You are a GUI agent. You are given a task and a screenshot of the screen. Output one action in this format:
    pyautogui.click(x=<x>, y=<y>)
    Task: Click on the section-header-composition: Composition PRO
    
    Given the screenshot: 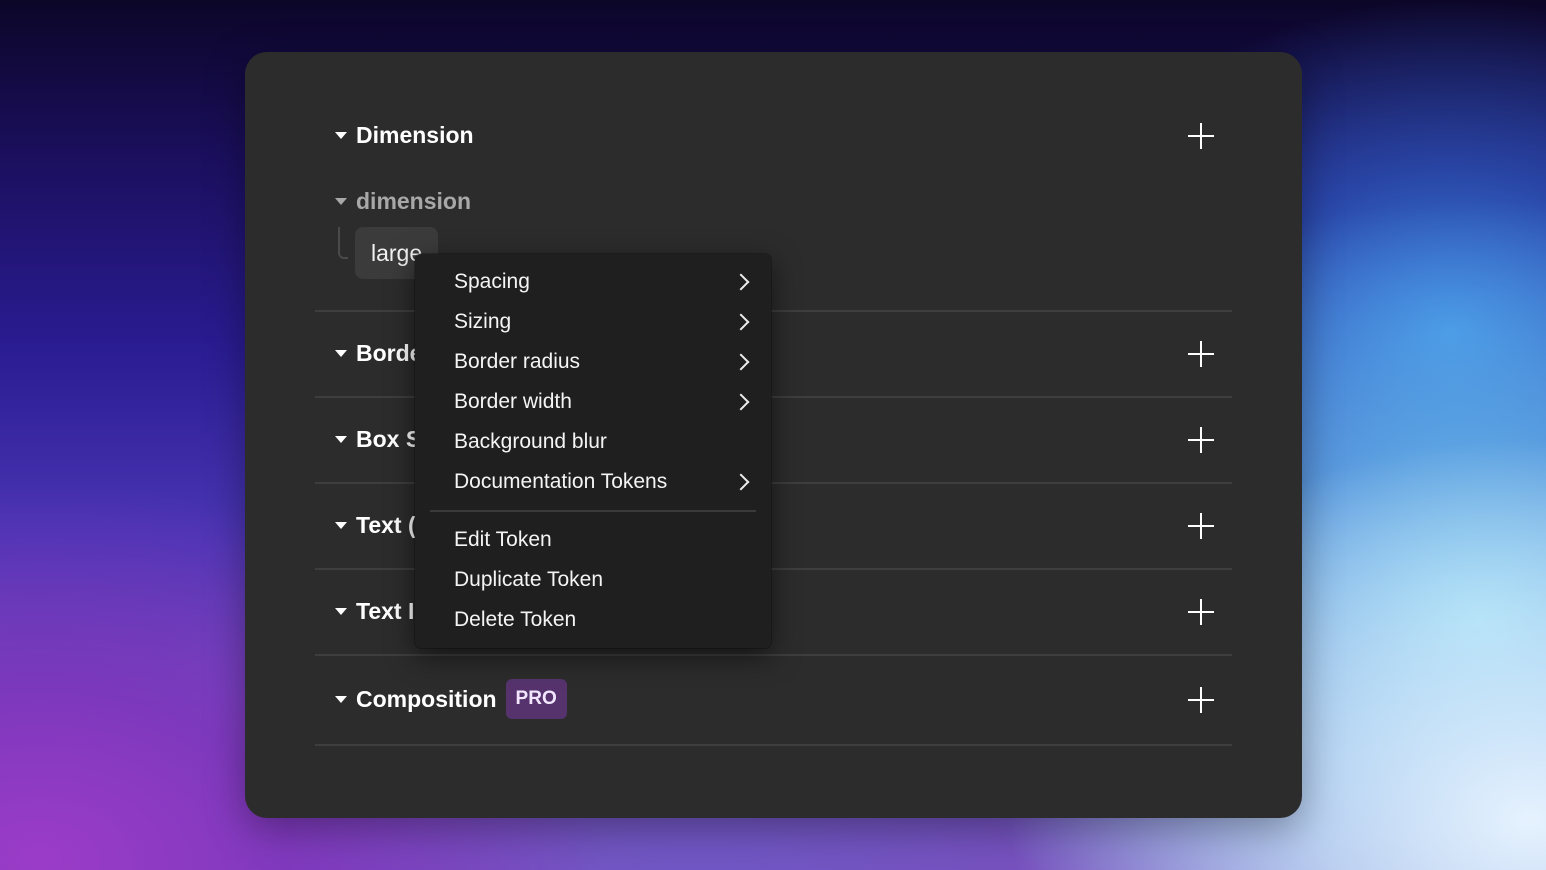 What is the action you would take?
    pyautogui.click(x=441, y=699)
    